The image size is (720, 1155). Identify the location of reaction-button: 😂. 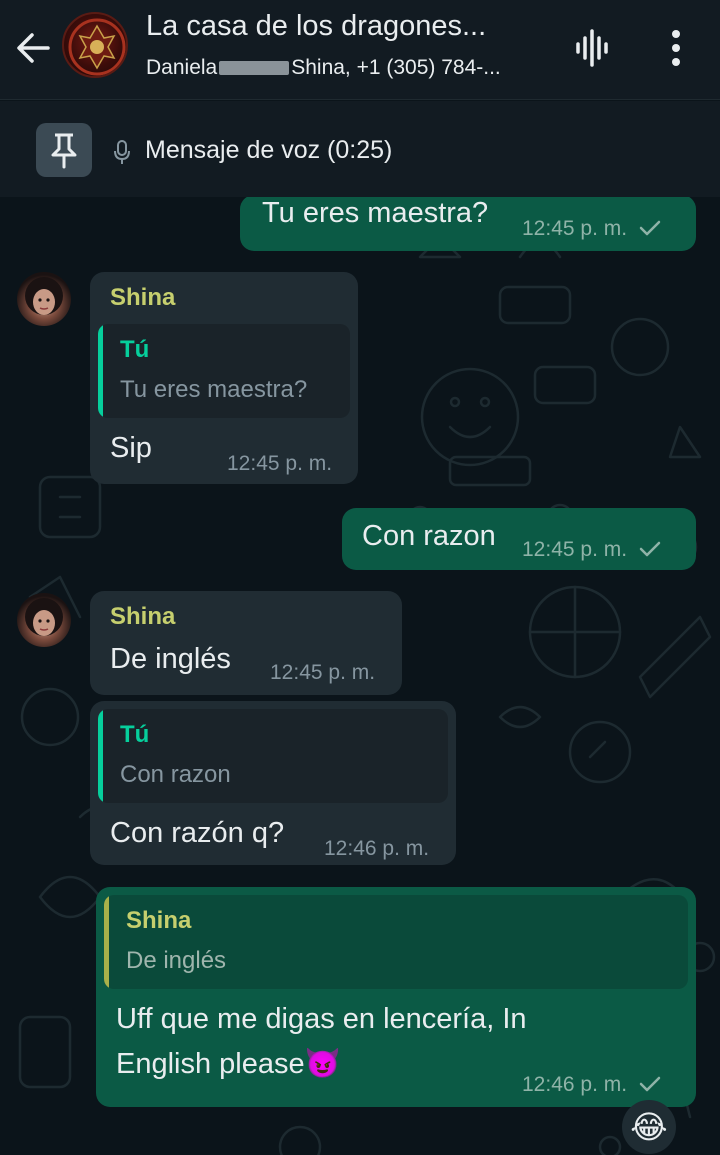
(649, 1127).